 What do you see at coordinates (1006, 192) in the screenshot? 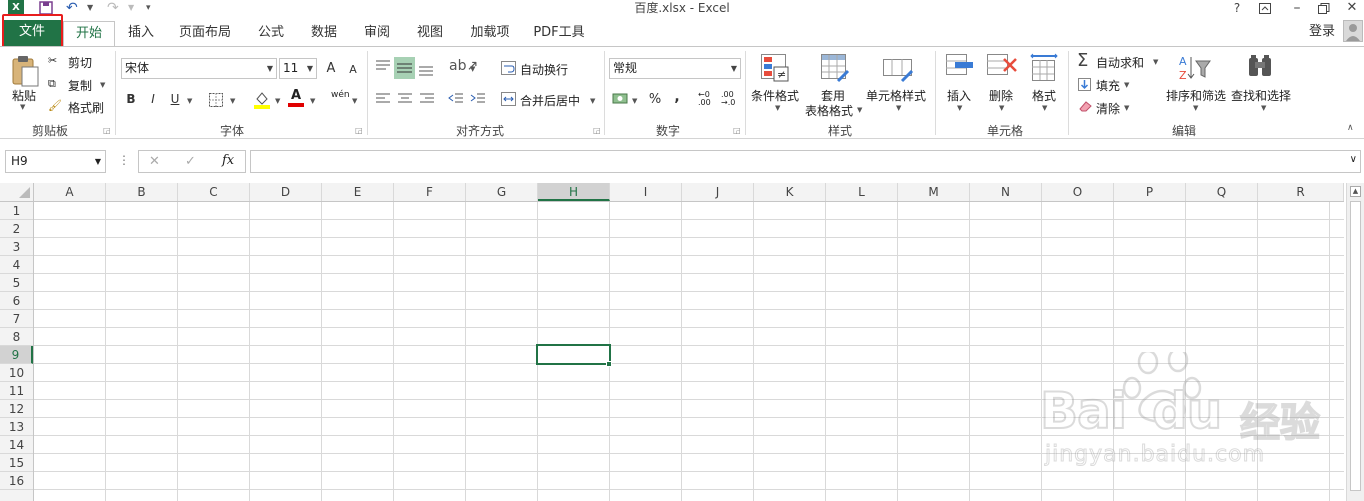
I see `column-header-n: N` at bounding box center [1006, 192].